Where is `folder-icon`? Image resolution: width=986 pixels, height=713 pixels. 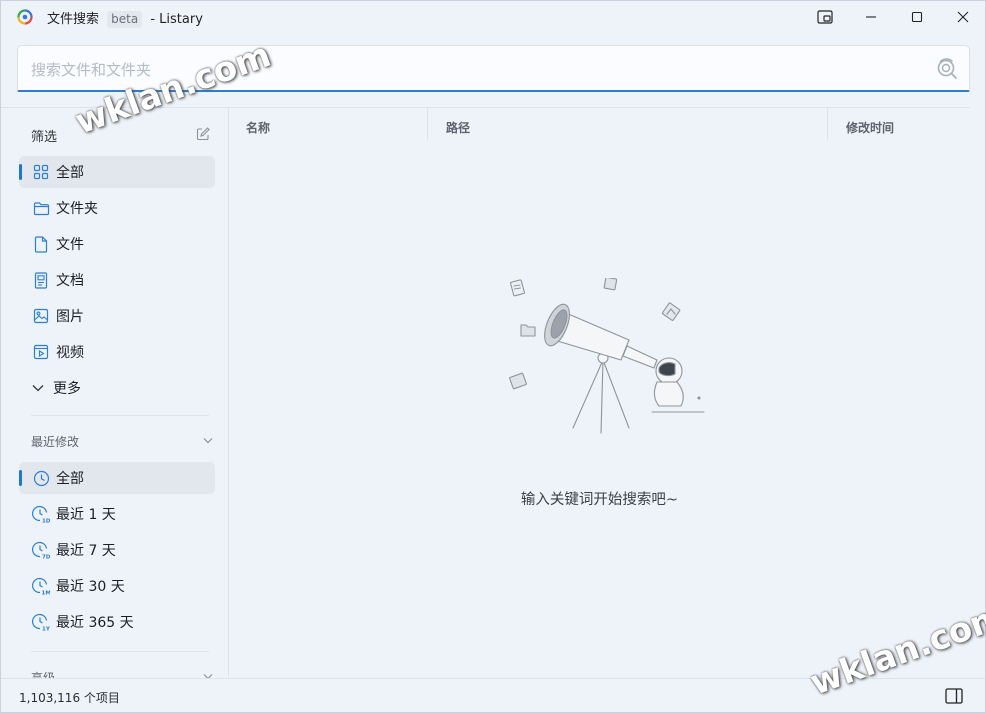
folder-icon is located at coordinates (41, 208).